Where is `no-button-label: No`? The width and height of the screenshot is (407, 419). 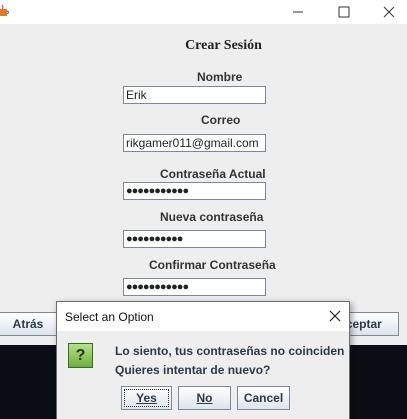 no-button-label: No is located at coordinates (204, 398).